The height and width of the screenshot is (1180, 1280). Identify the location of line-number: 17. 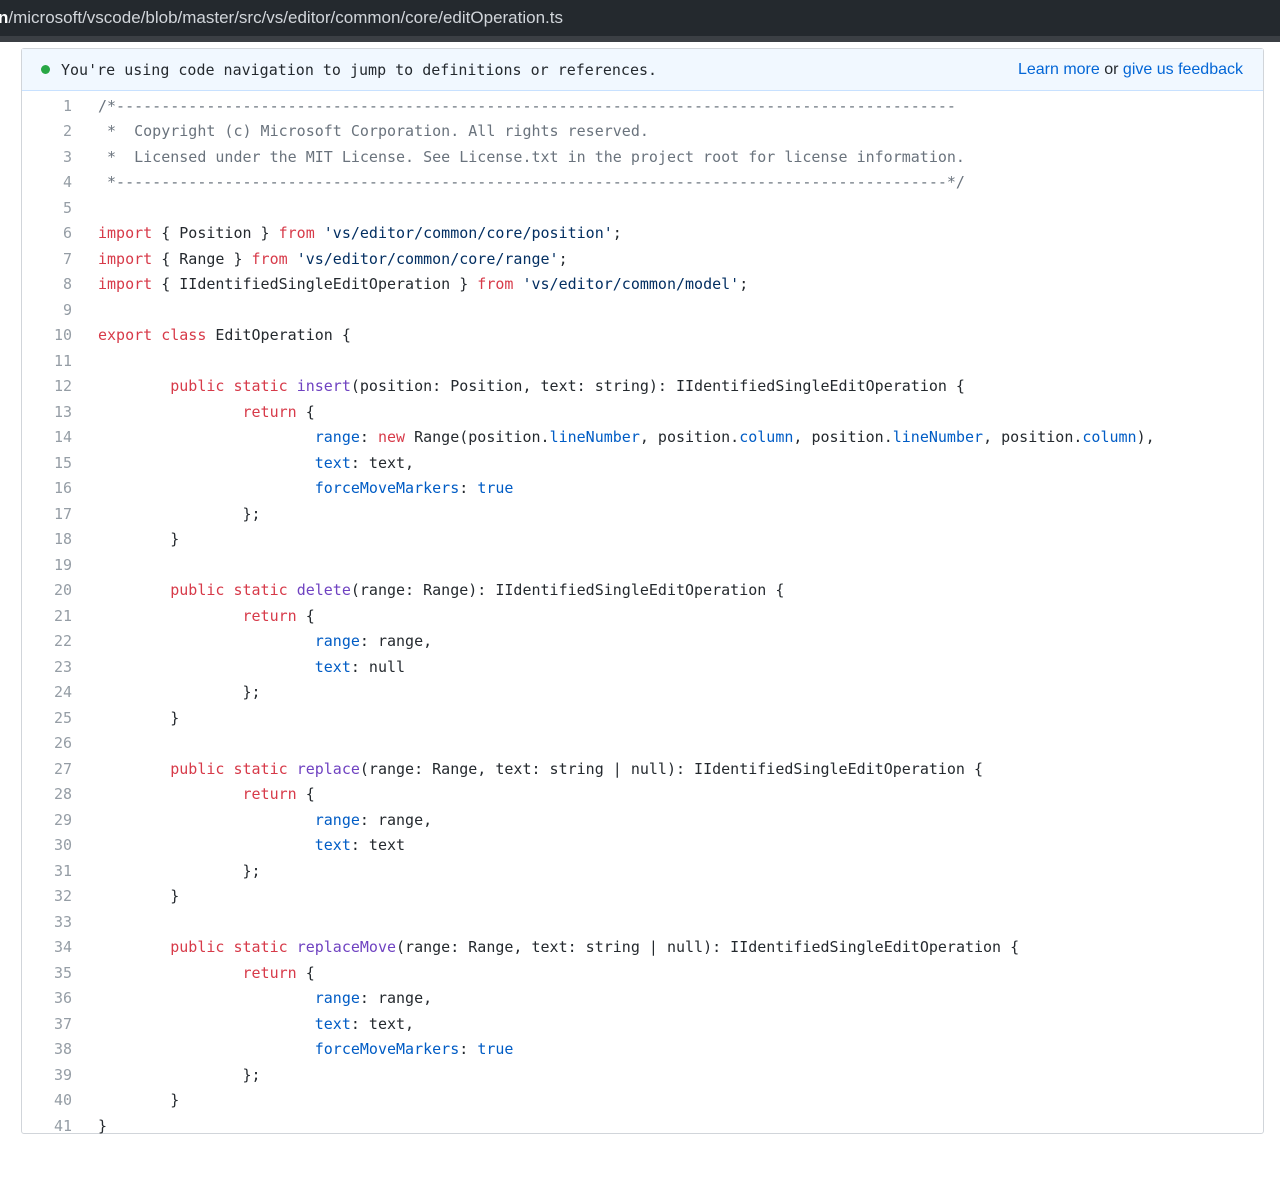
(60, 514).